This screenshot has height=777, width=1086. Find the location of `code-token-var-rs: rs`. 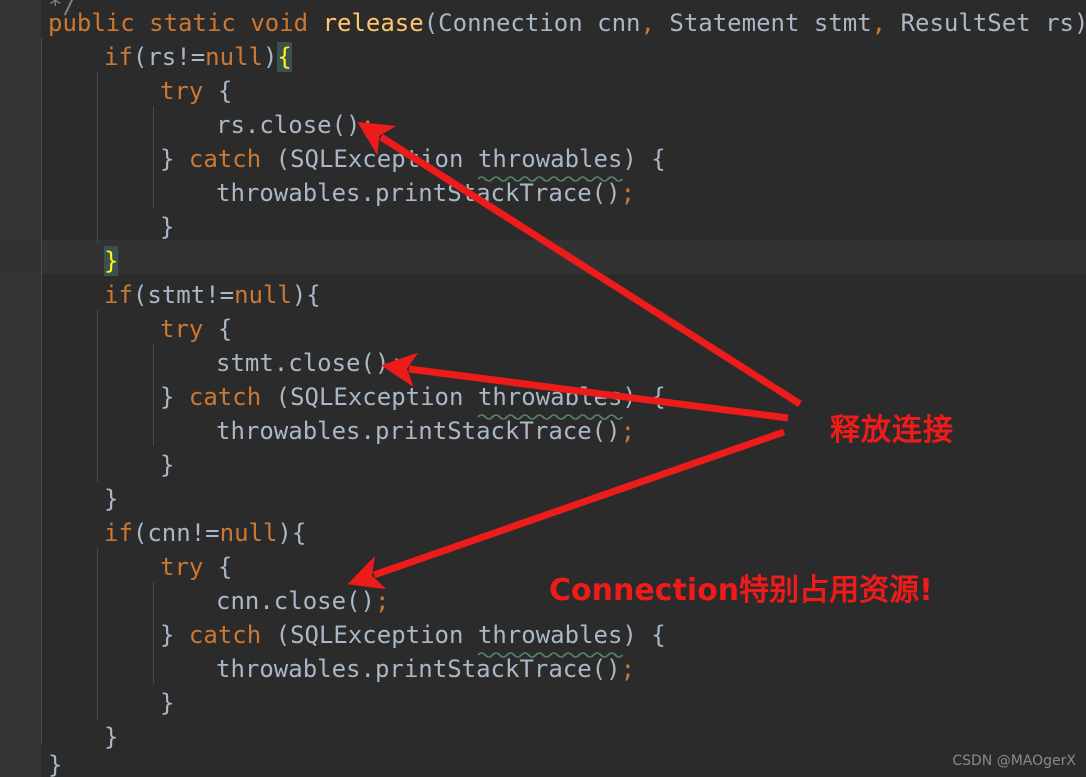

code-token-var-rs: rs is located at coordinates (162, 57).